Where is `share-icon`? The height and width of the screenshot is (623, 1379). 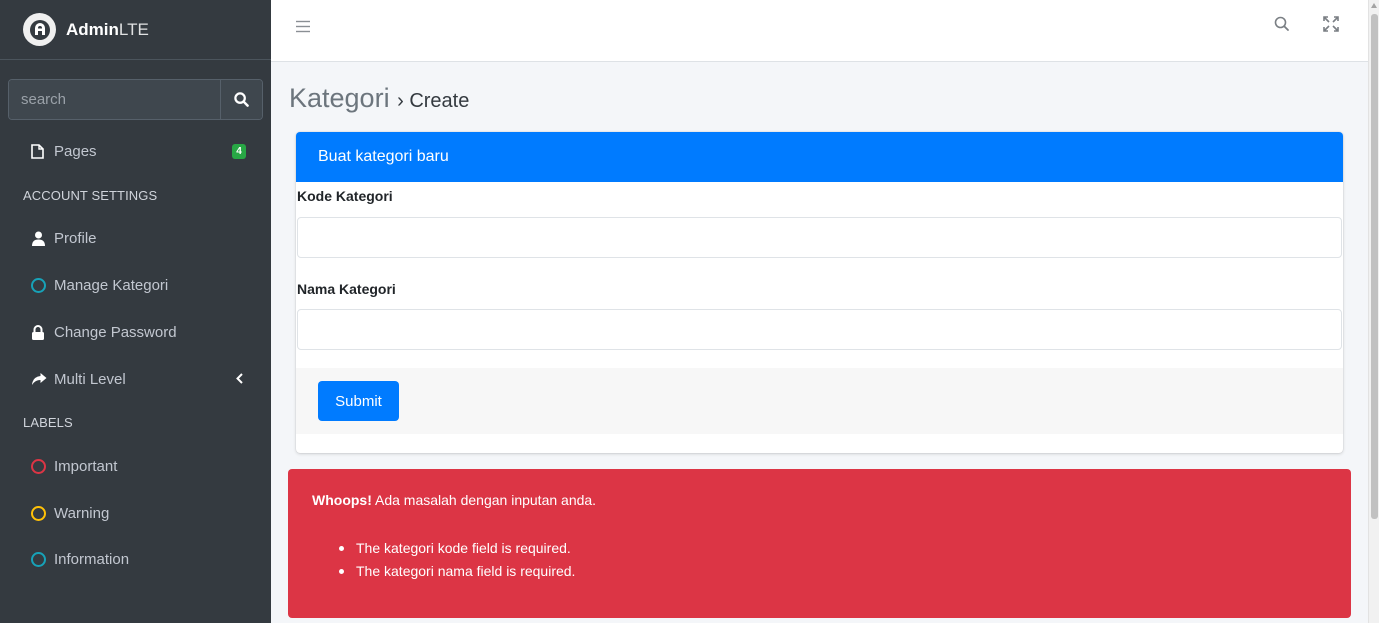 share-icon is located at coordinates (40, 379).